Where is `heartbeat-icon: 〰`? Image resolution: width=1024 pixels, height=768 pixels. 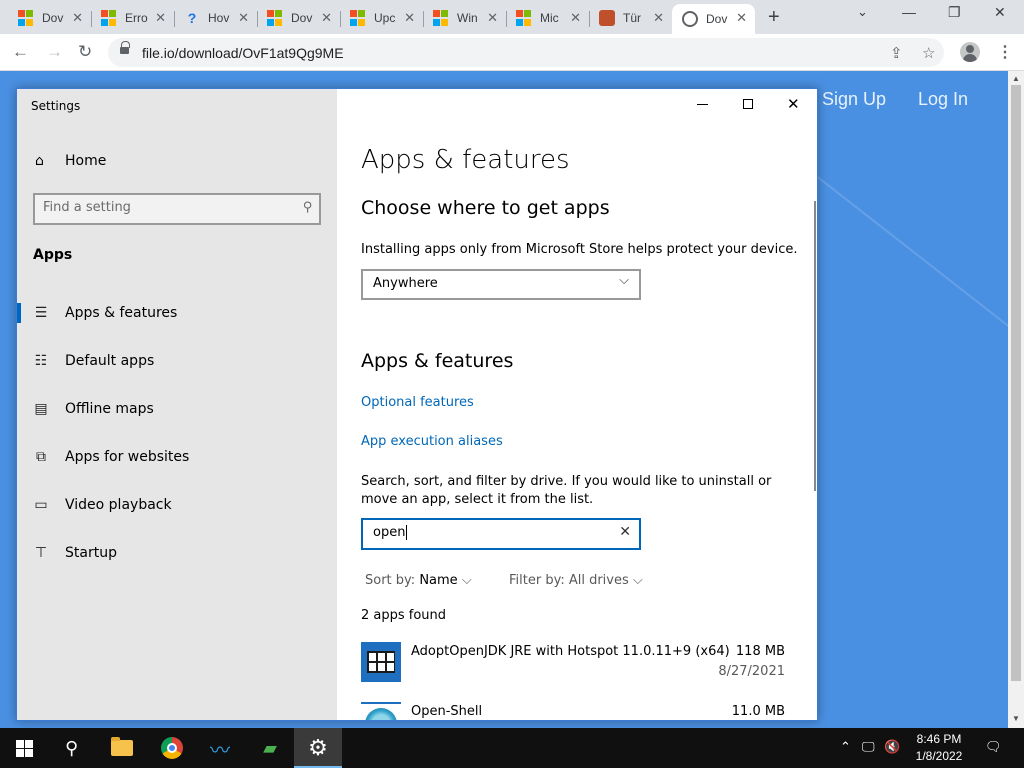 heartbeat-icon: 〰 is located at coordinates (220, 750).